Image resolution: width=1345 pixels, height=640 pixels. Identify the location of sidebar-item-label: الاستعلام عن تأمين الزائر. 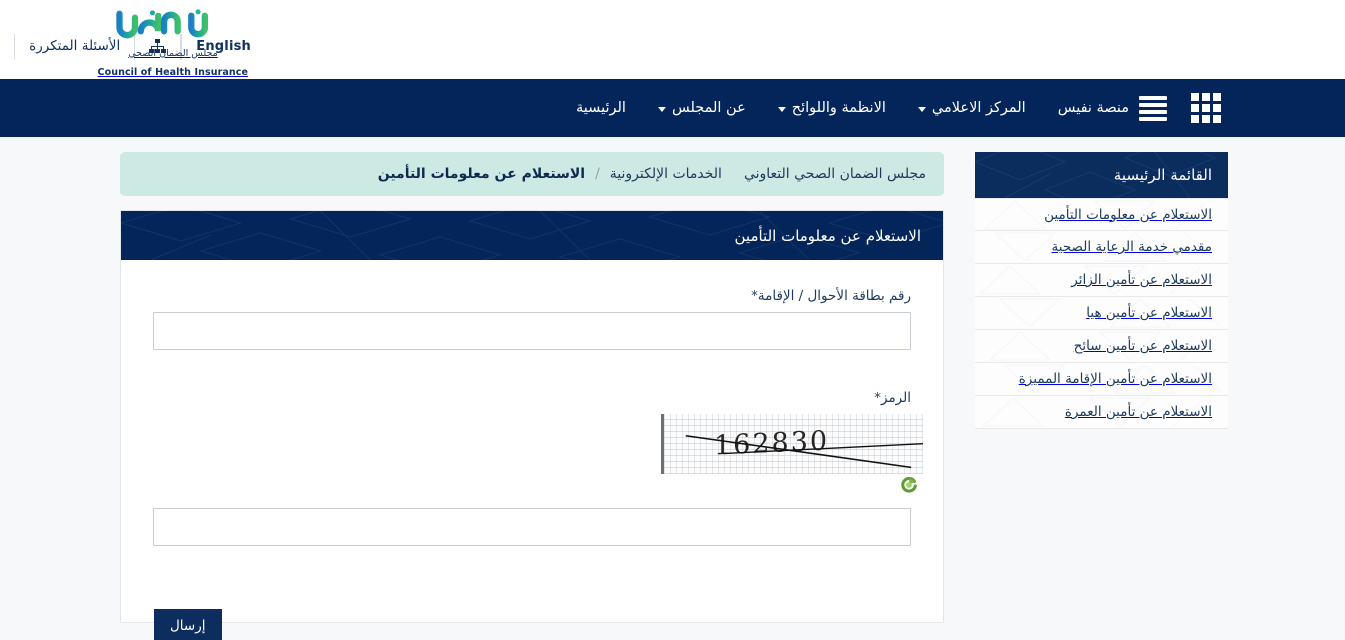
(1141, 280).